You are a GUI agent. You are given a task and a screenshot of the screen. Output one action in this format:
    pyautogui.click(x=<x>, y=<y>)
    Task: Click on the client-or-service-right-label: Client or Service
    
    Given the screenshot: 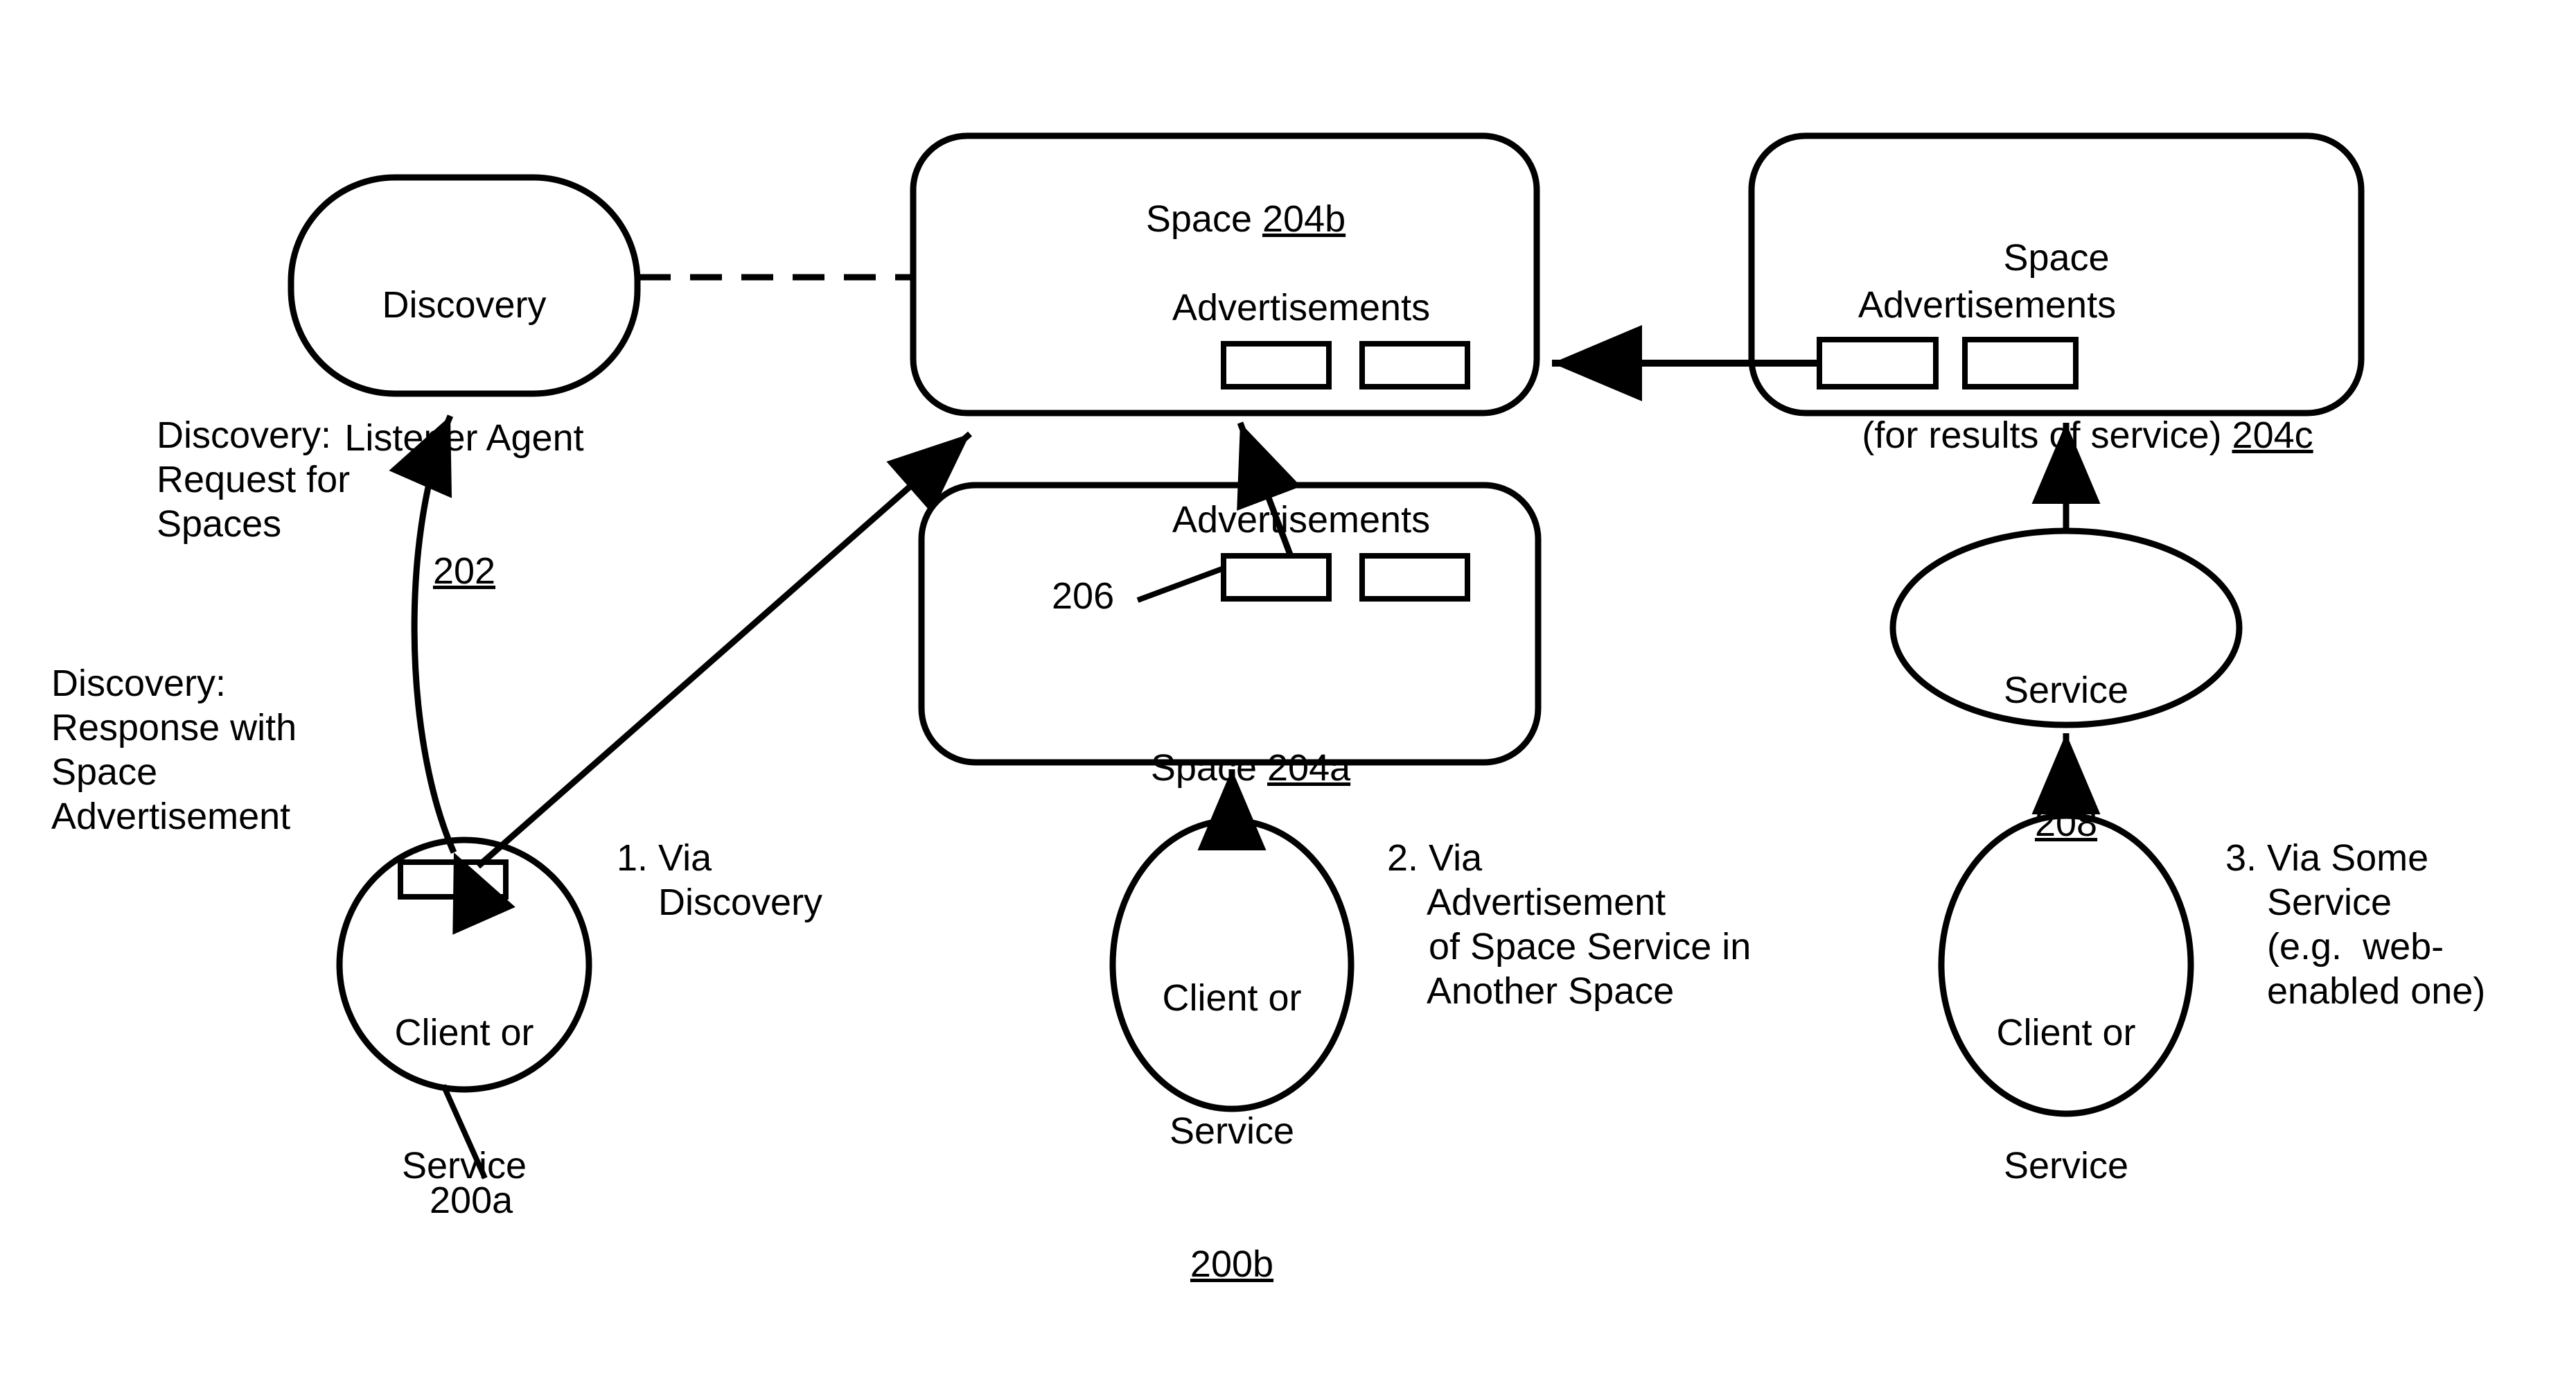 What is the action you would take?
    pyautogui.click(x=2066, y=1099)
    